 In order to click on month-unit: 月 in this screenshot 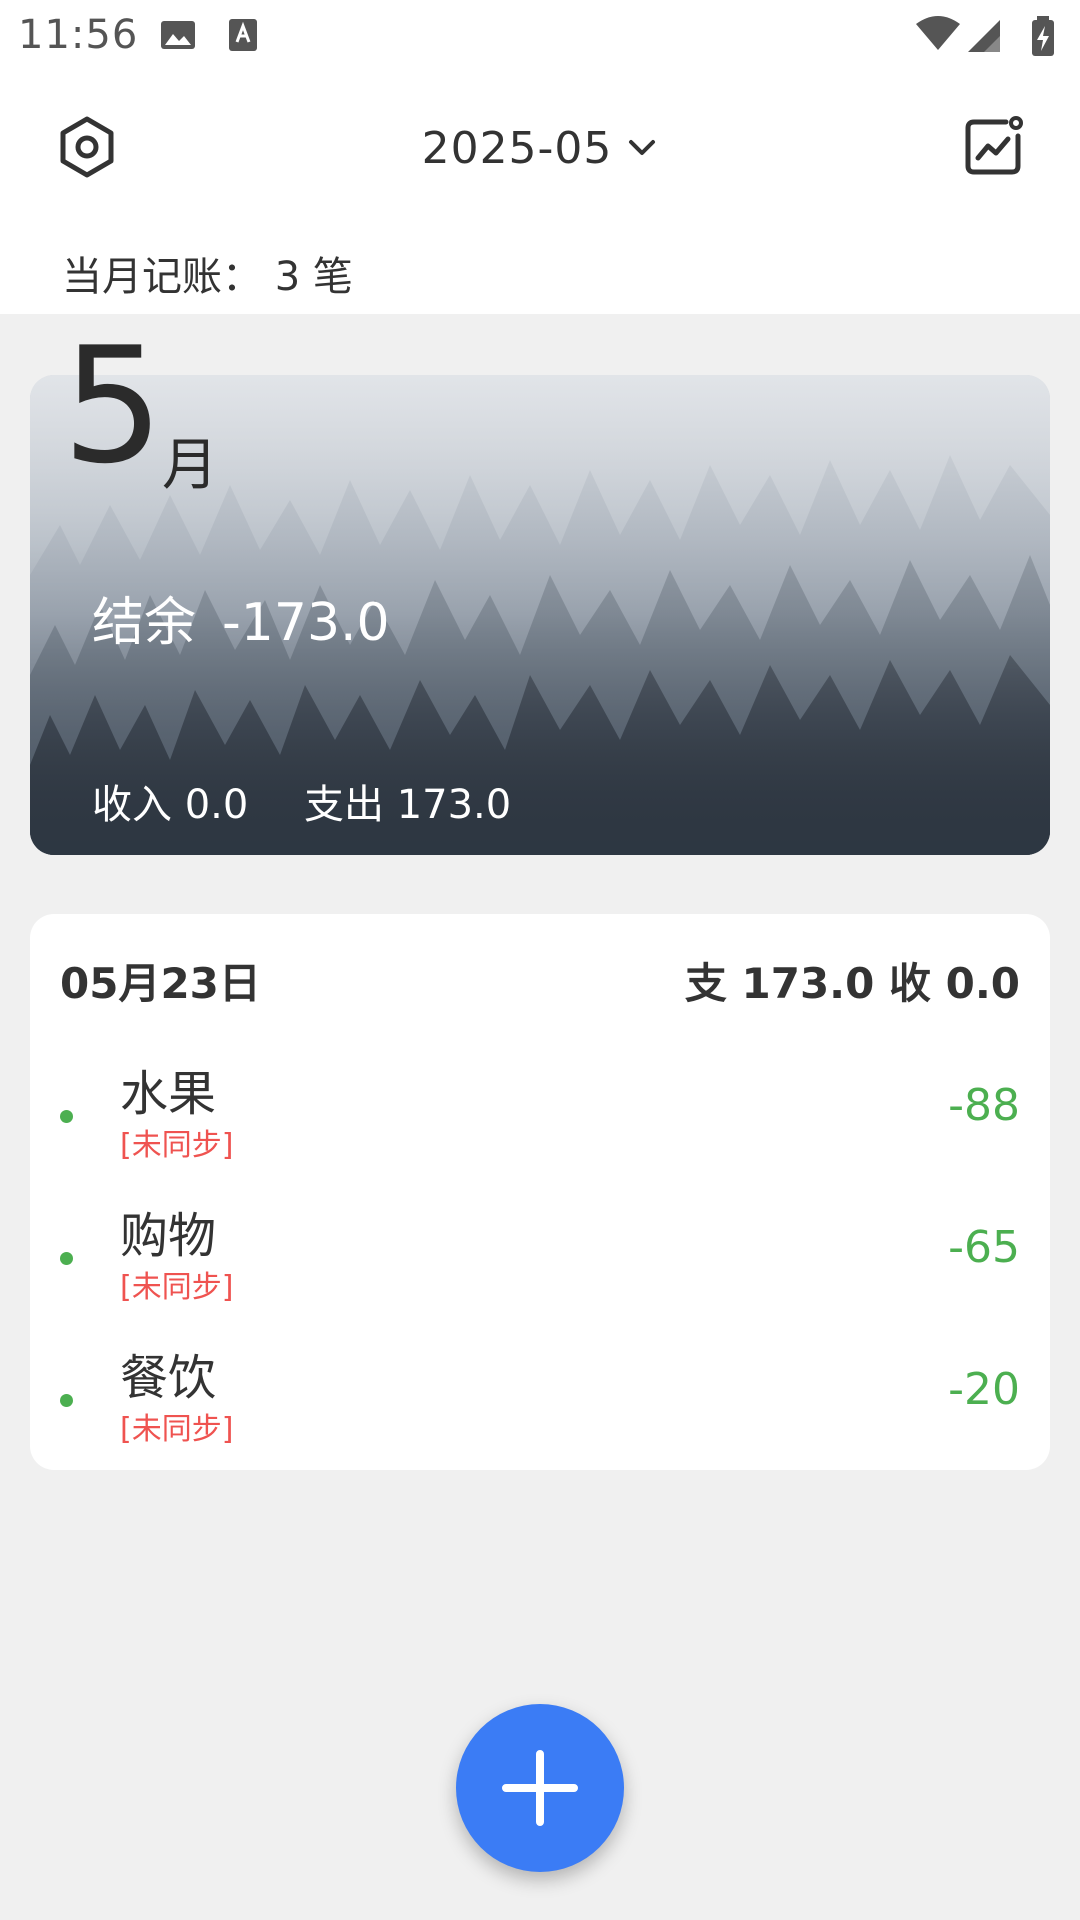, I will do `click(190, 465)`.